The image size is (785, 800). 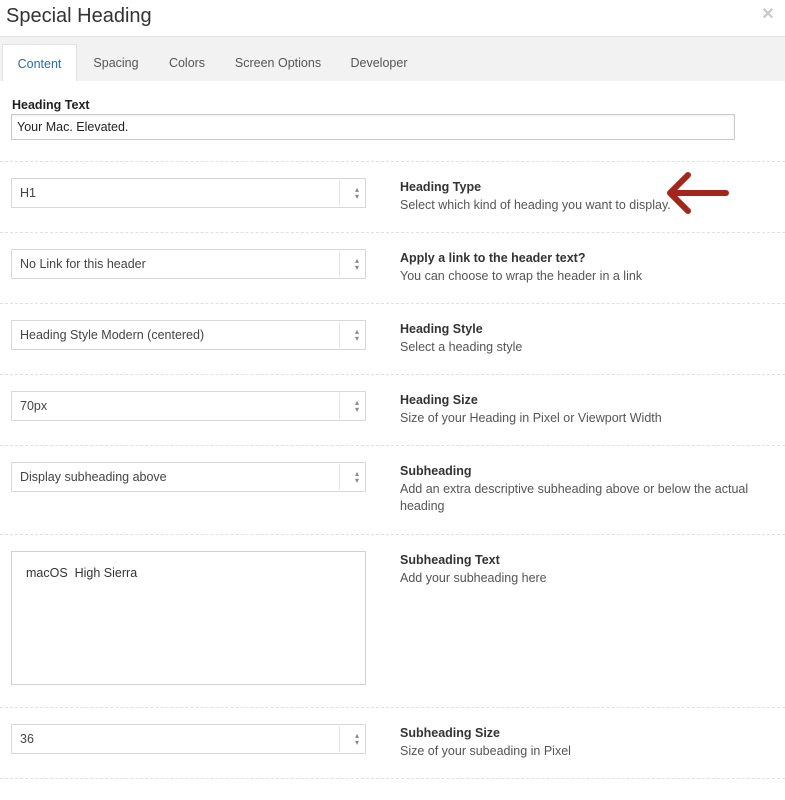 What do you see at coordinates (450, 733) in the screenshot?
I see `subheading-size-title: Subheading Size` at bounding box center [450, 733].